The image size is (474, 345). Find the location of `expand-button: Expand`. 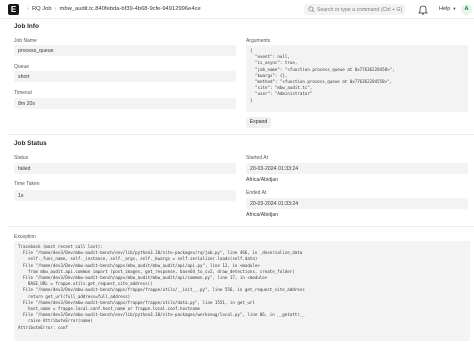

expand-button: Expand is located at coordinates (258, 122).